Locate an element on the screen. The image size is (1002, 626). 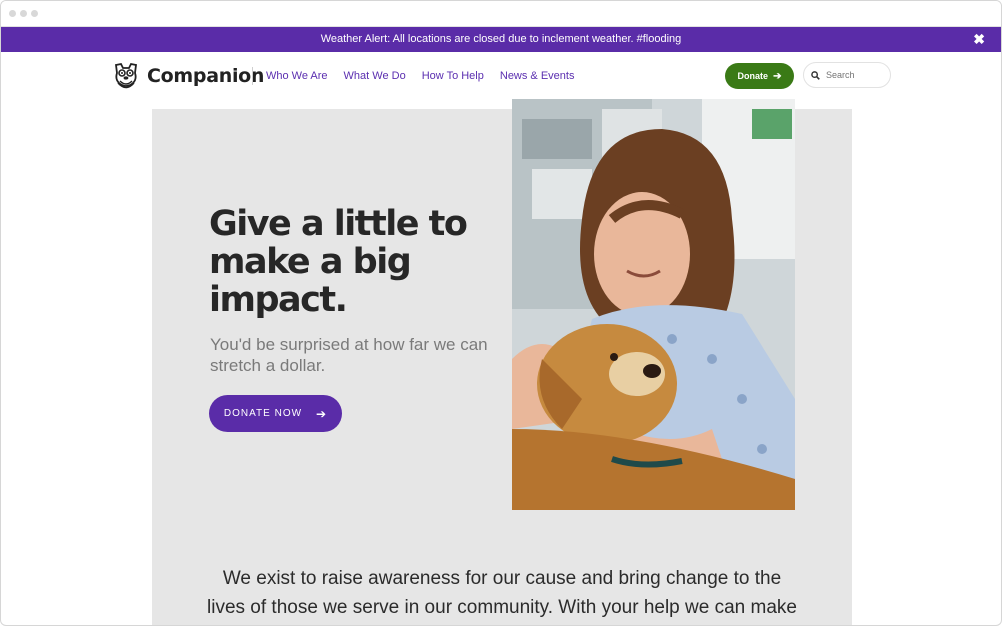
window-minimize-dot is located at coordinates (23, 13).